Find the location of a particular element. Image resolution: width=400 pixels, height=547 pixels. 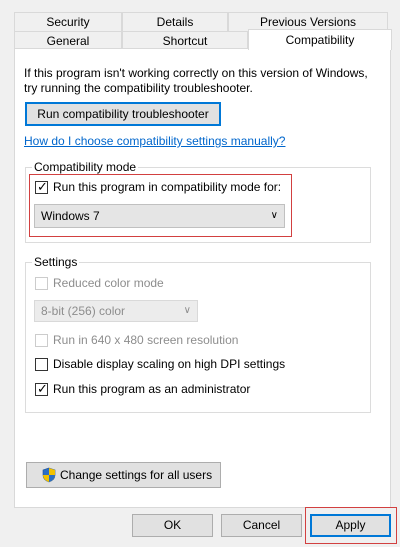

run-as-admin-checkbox: ✓ is located at coordinates (41, 388).